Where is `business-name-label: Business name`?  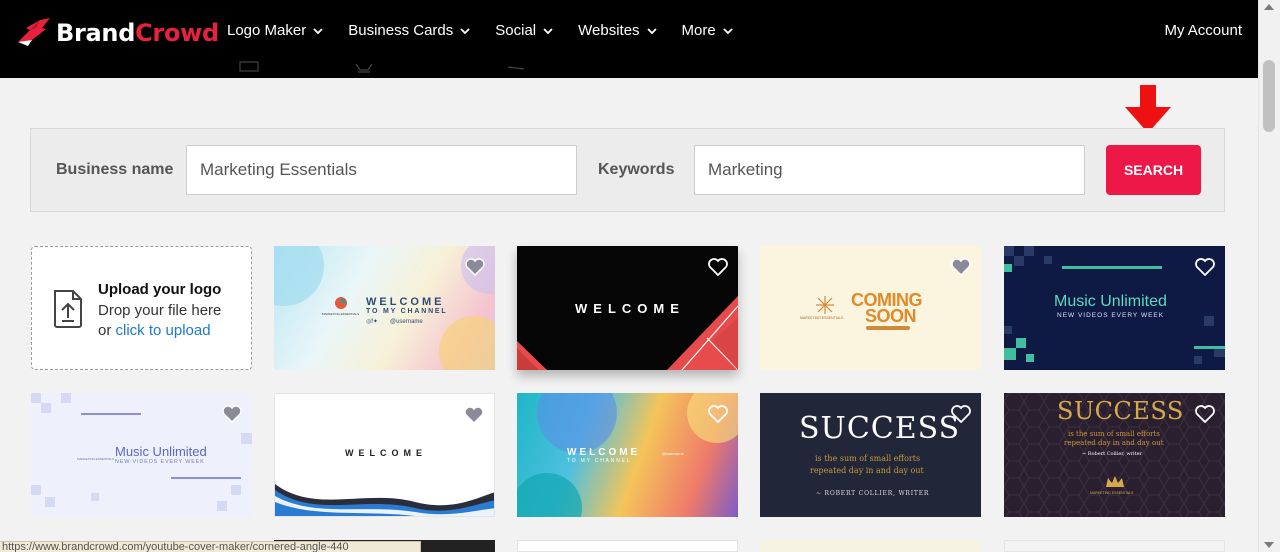
business-name-label: Business name is located at coordinates (115, 169).